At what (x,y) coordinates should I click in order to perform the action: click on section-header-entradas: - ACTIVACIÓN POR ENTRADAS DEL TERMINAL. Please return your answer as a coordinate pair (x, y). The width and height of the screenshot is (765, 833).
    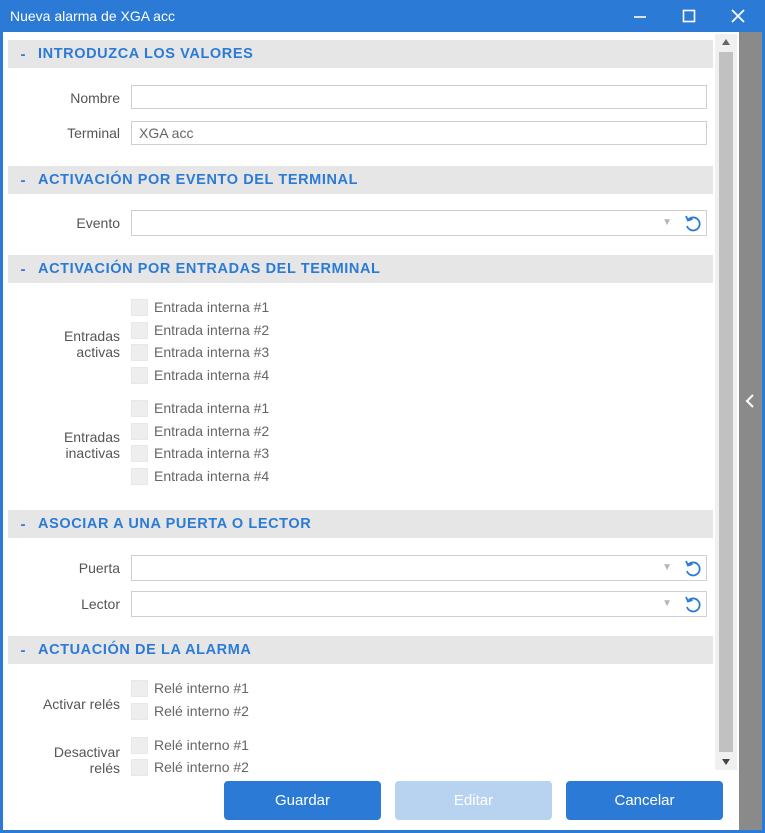
    Looking at the image, I should click on (360, 269).